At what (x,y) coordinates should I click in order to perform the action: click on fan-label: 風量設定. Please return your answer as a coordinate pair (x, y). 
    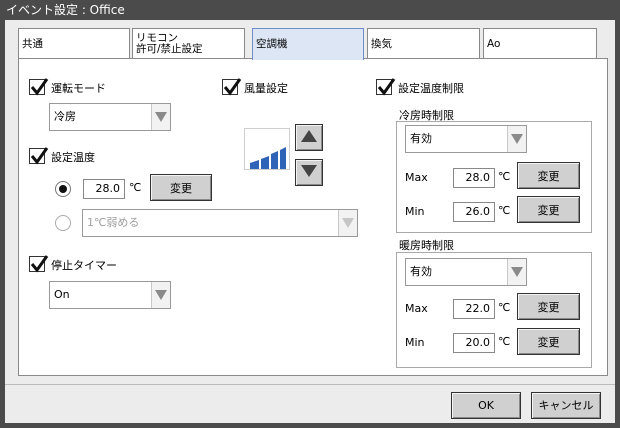
    Looking at the image, I should click on (266, 88).